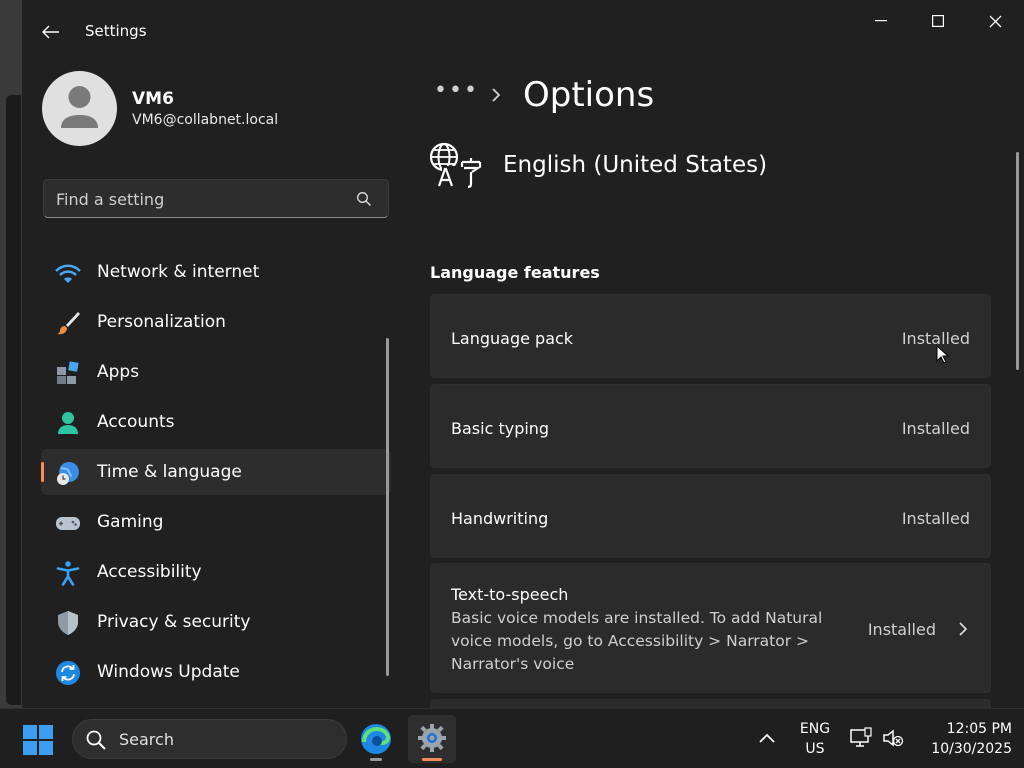 The image size is (1024, 768). I want to click on feature-label: Language pack, so click(512, 338).